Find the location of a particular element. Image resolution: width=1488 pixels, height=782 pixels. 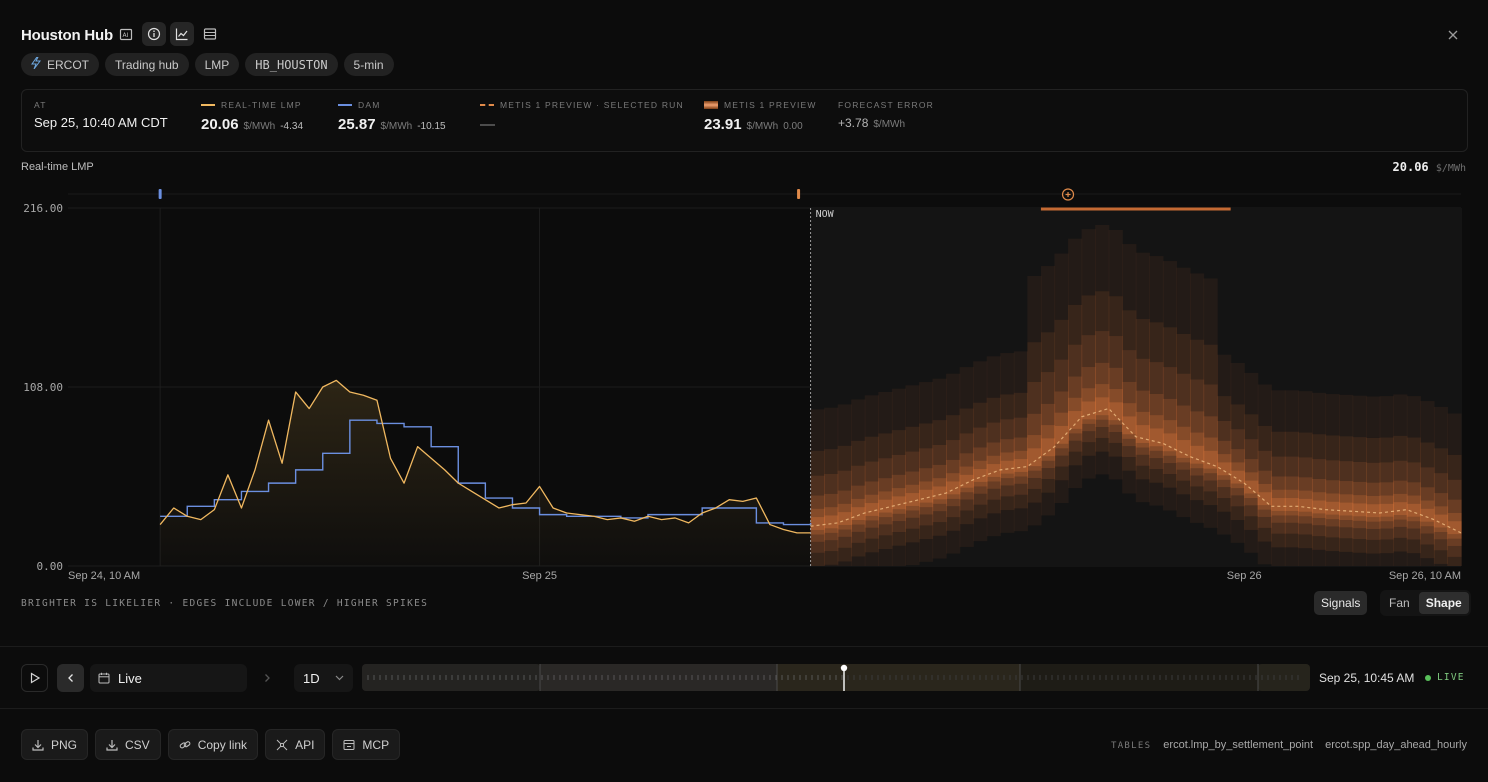

view-mode-toggle: Fan Shape is located at coordinates (1425, 603).